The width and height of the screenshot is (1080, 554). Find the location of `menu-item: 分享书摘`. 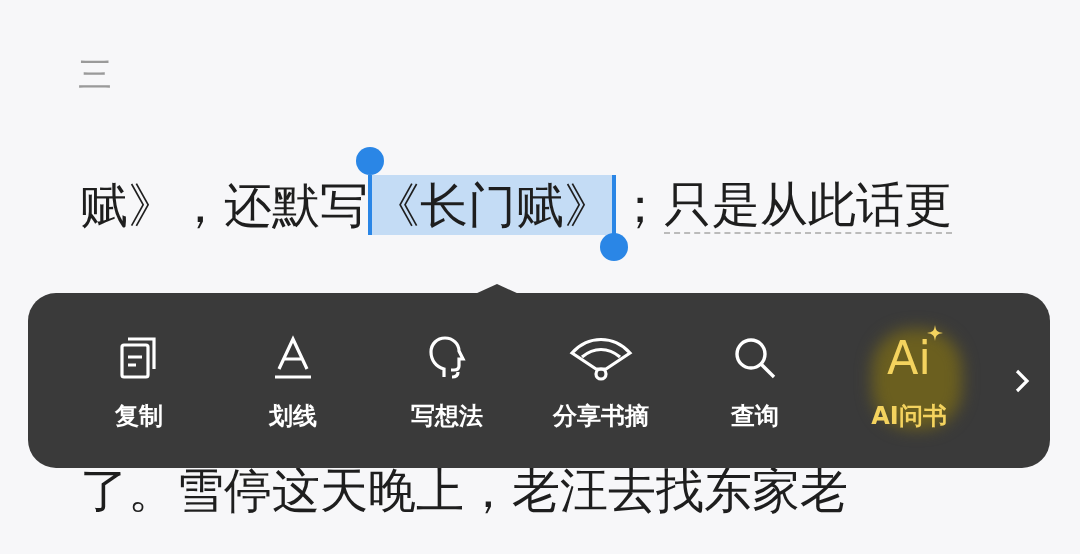

menu-item: 分享书摘 is located at coordinates (601, 380).